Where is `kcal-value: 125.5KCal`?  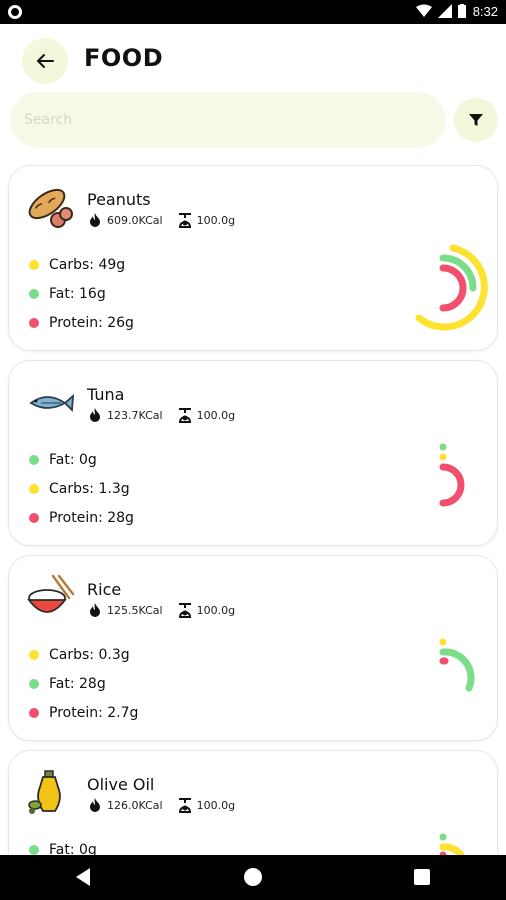
kcal-value: 125.5KCal is located at coordinates (135, 610).